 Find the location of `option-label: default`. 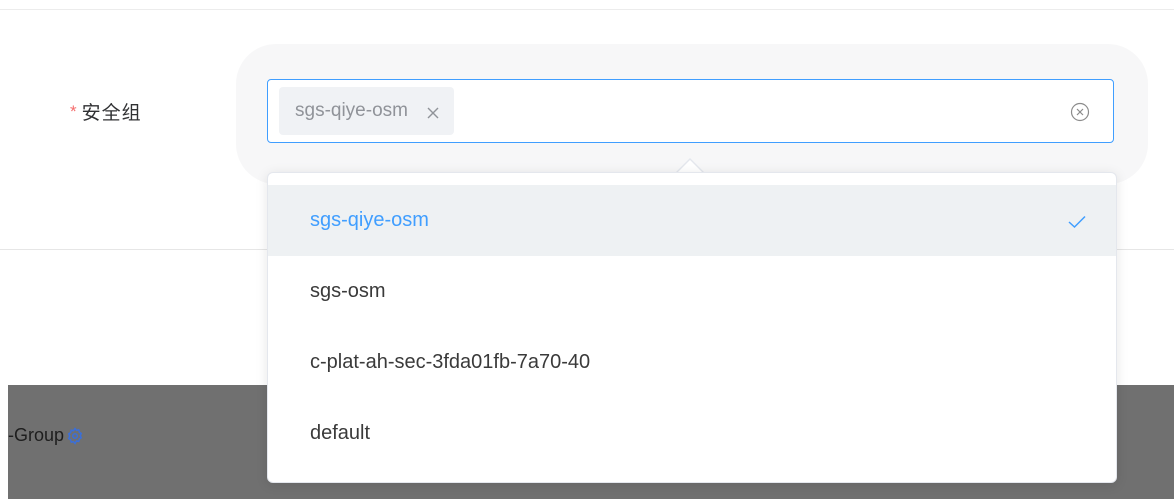

option-label: default is located at coordinates (340, 433).